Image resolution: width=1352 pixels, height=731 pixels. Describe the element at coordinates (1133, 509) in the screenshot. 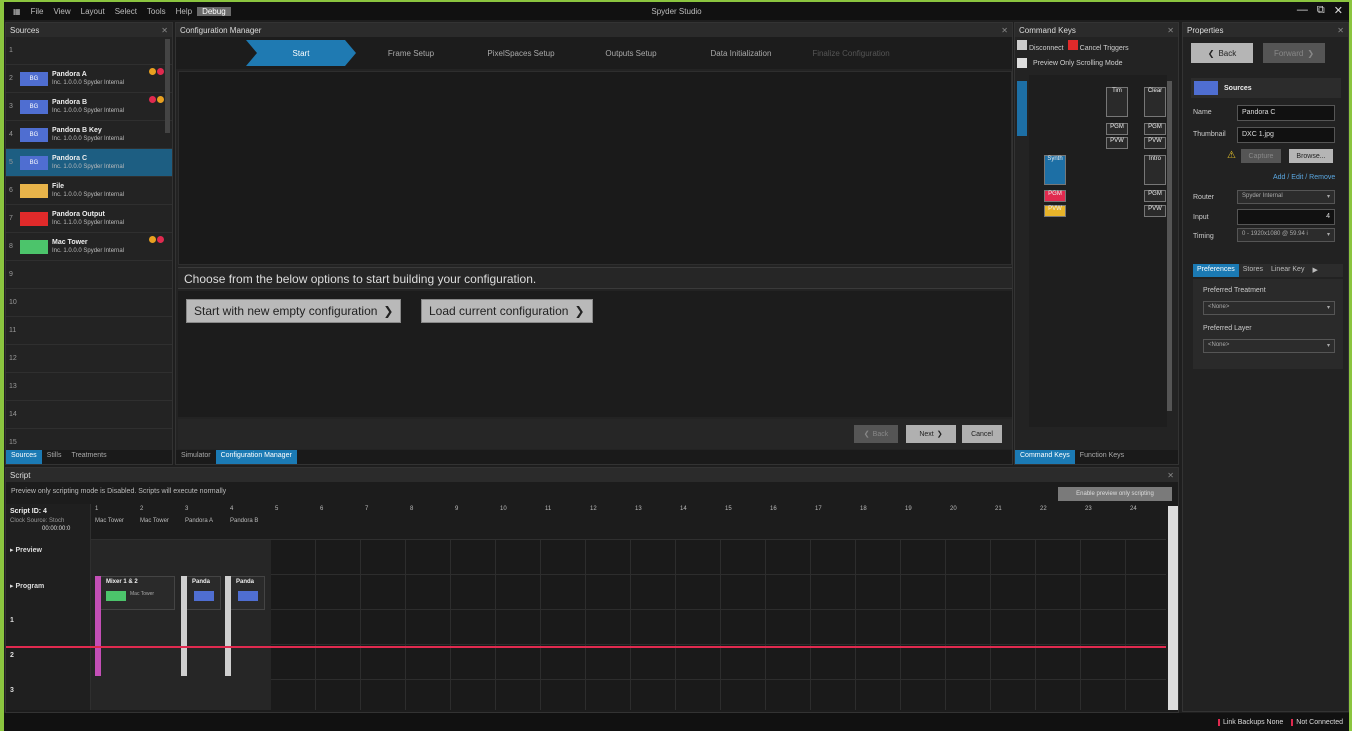

I see `timeline-column-number: 24` at that location.